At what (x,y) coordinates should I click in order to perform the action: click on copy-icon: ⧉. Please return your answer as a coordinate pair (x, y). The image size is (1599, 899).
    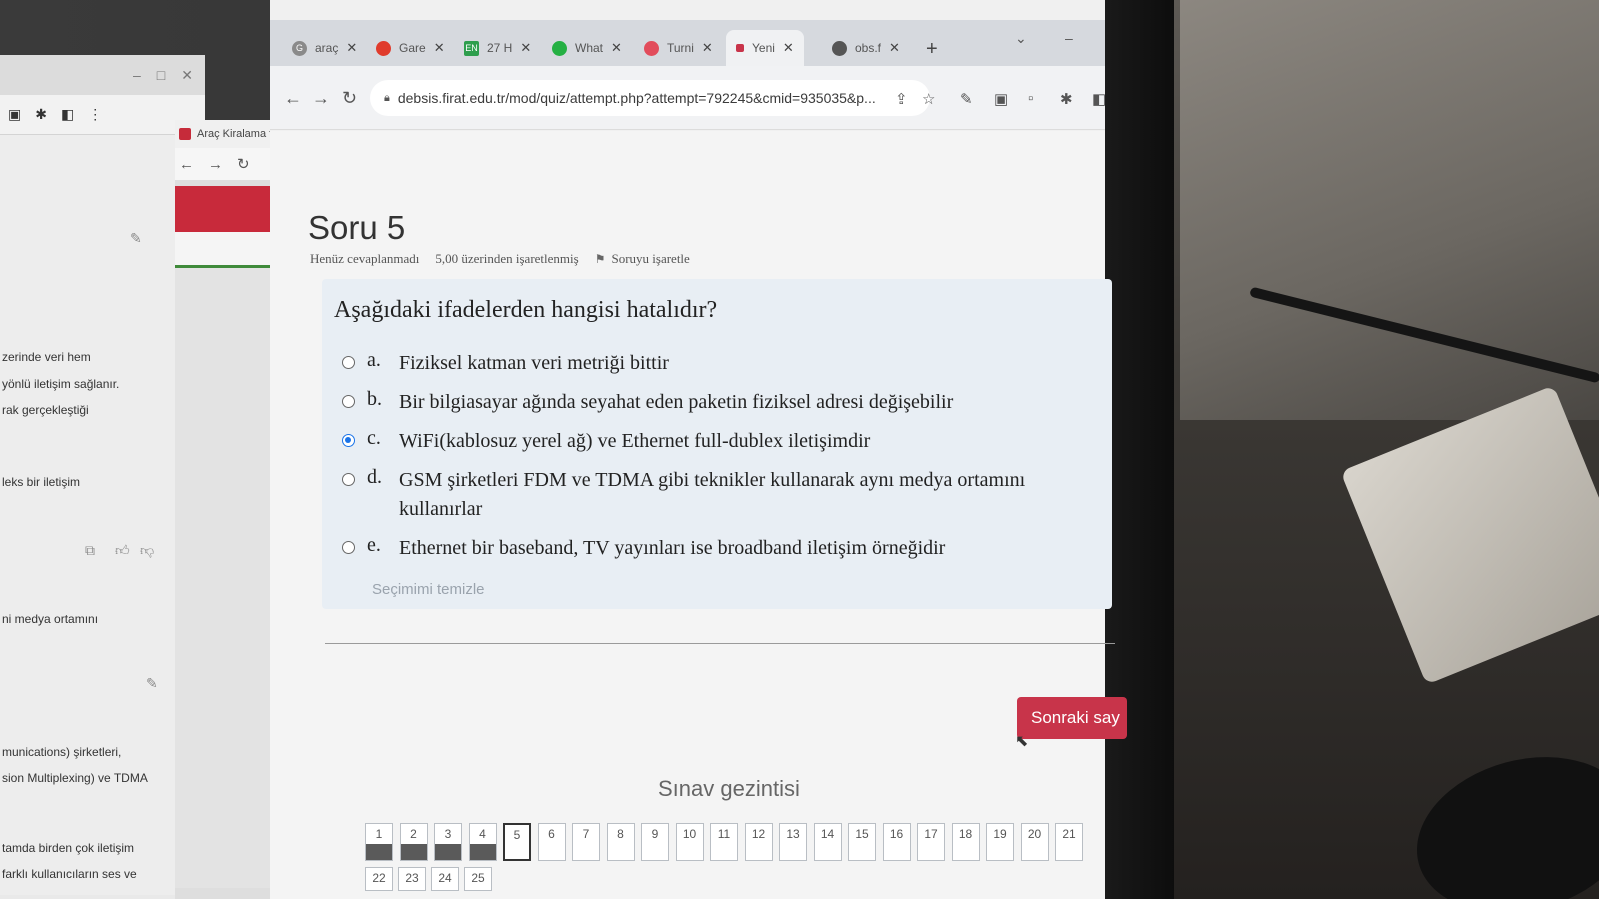
    Looking at the image, I should click on (90, 550).